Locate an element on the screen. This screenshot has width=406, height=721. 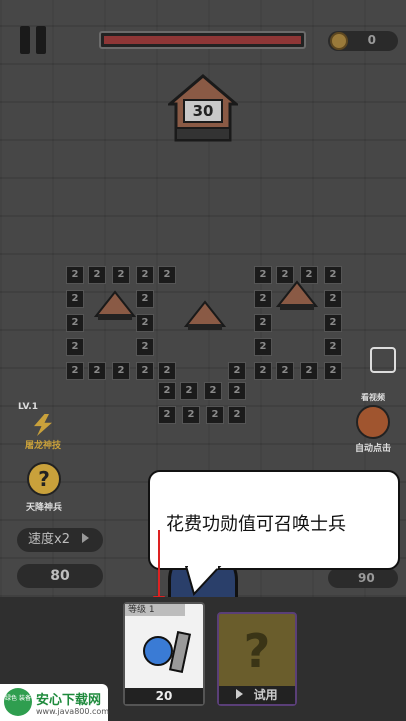
auto-click-video-label: 看视频 is located at coordinates (373, 397).